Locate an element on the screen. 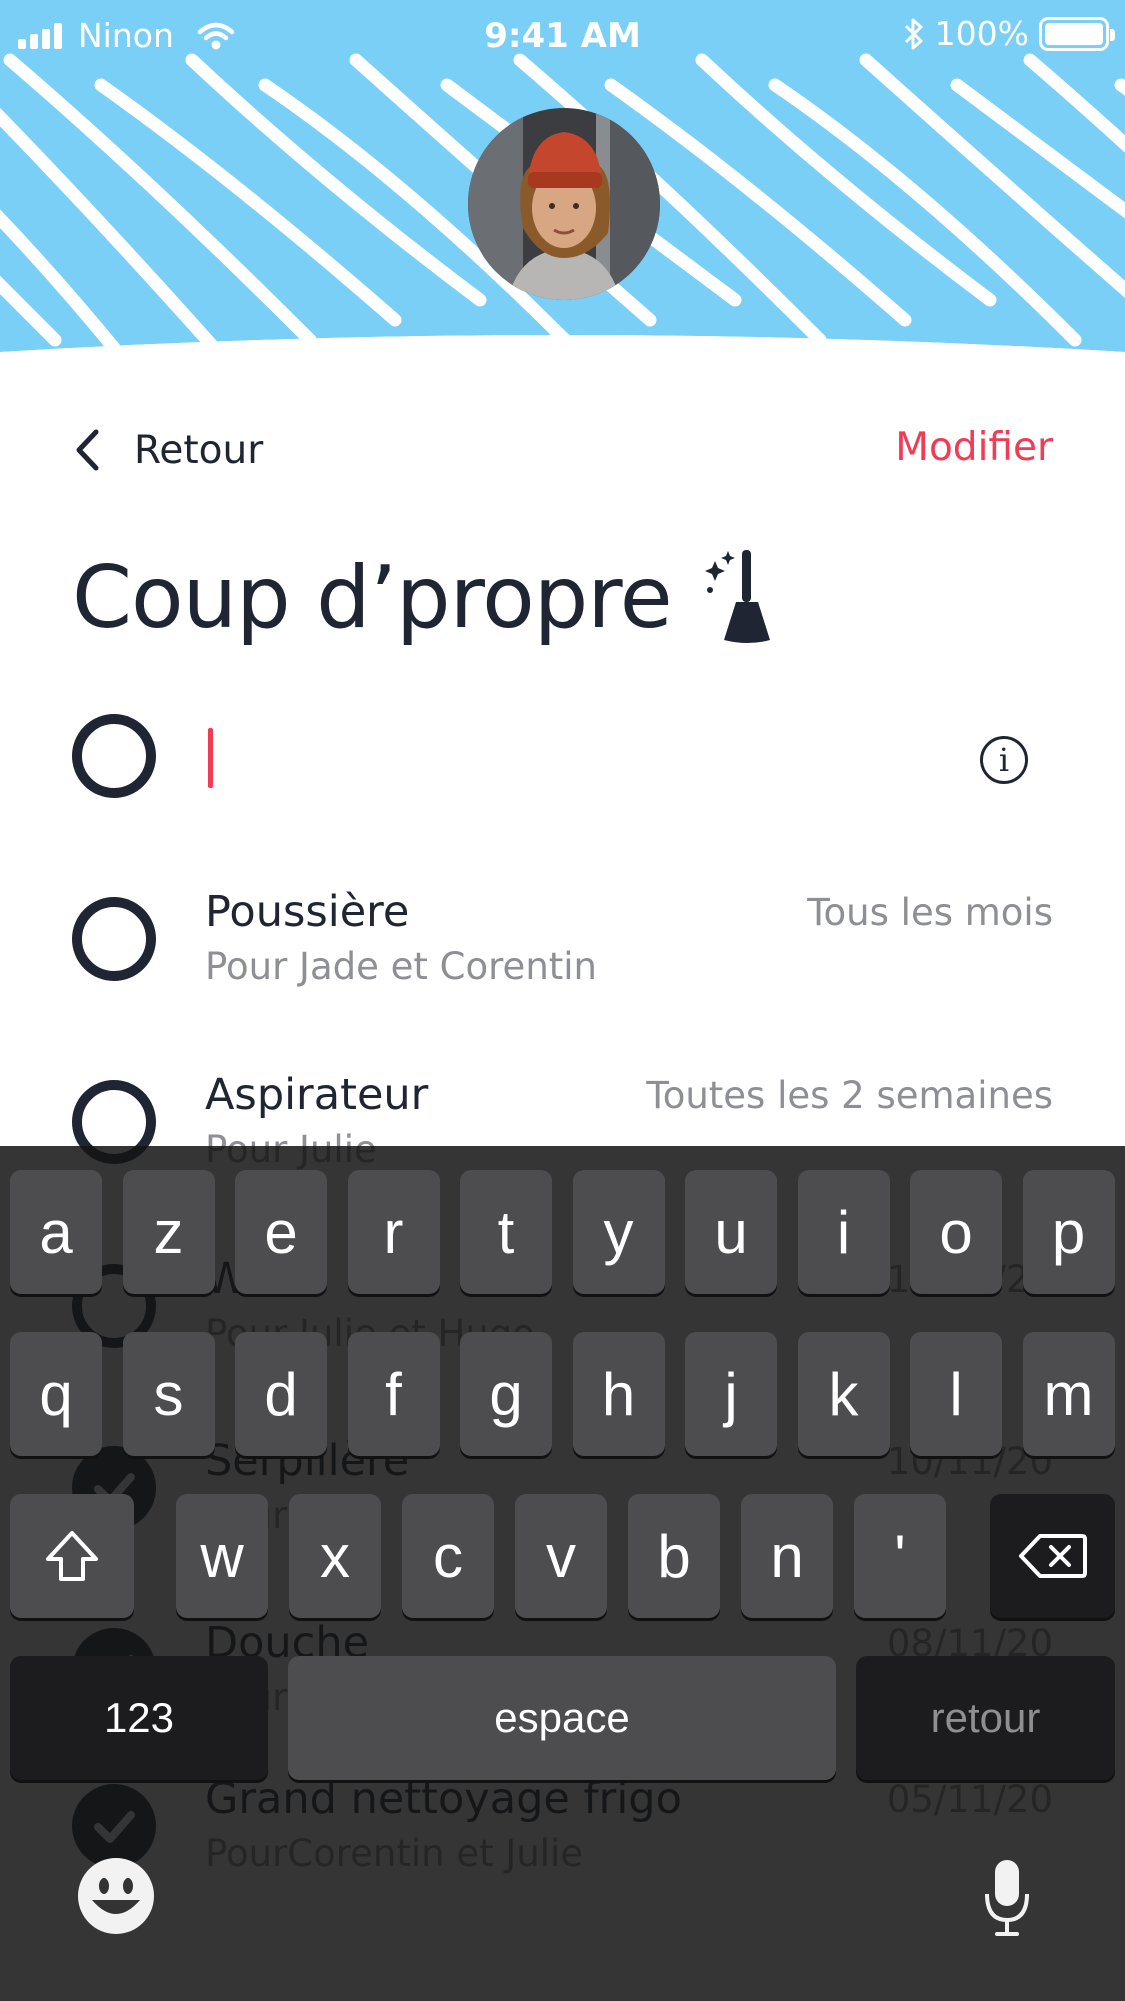  task-checkbox is located at coordinates (114, 939).